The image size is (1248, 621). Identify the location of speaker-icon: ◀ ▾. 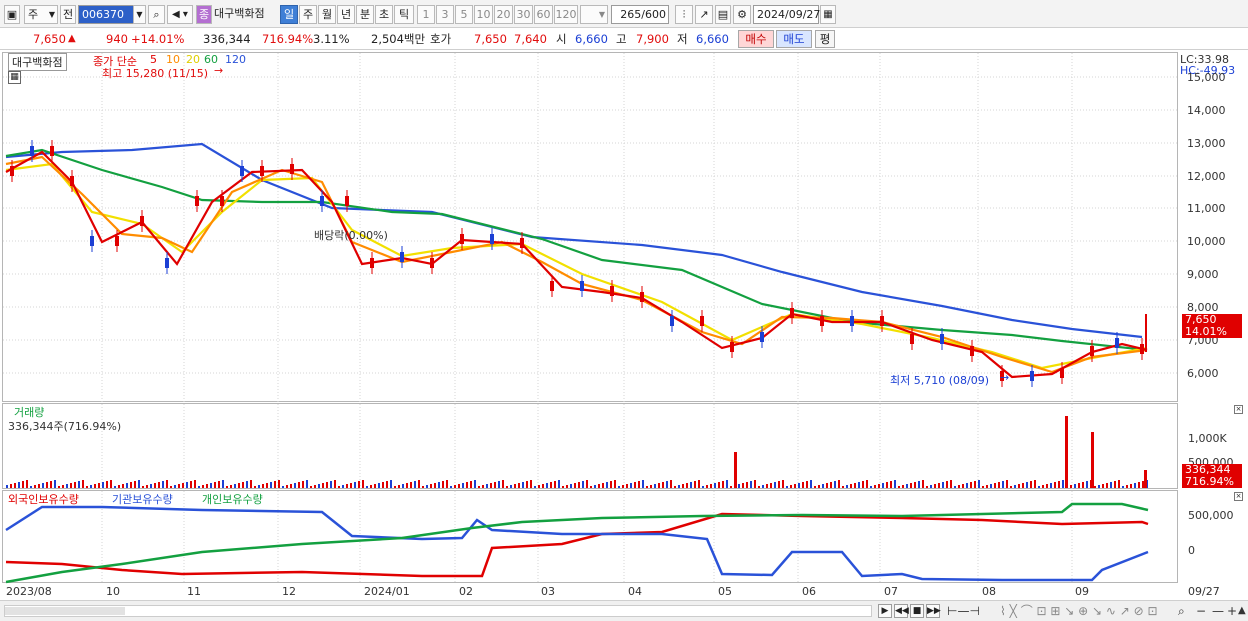
(180, 14).